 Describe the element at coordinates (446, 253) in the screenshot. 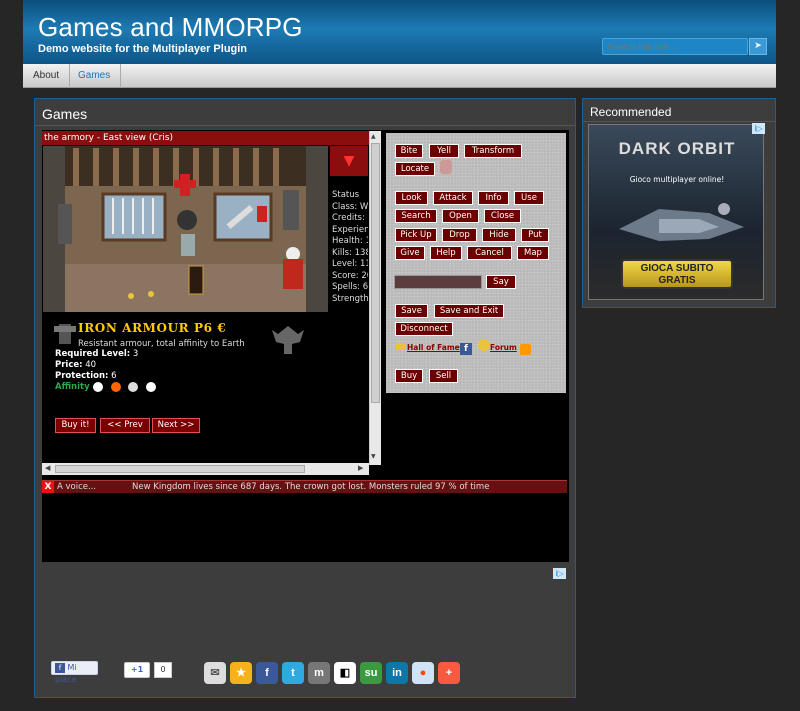

I see `help-button: Help` at that location.